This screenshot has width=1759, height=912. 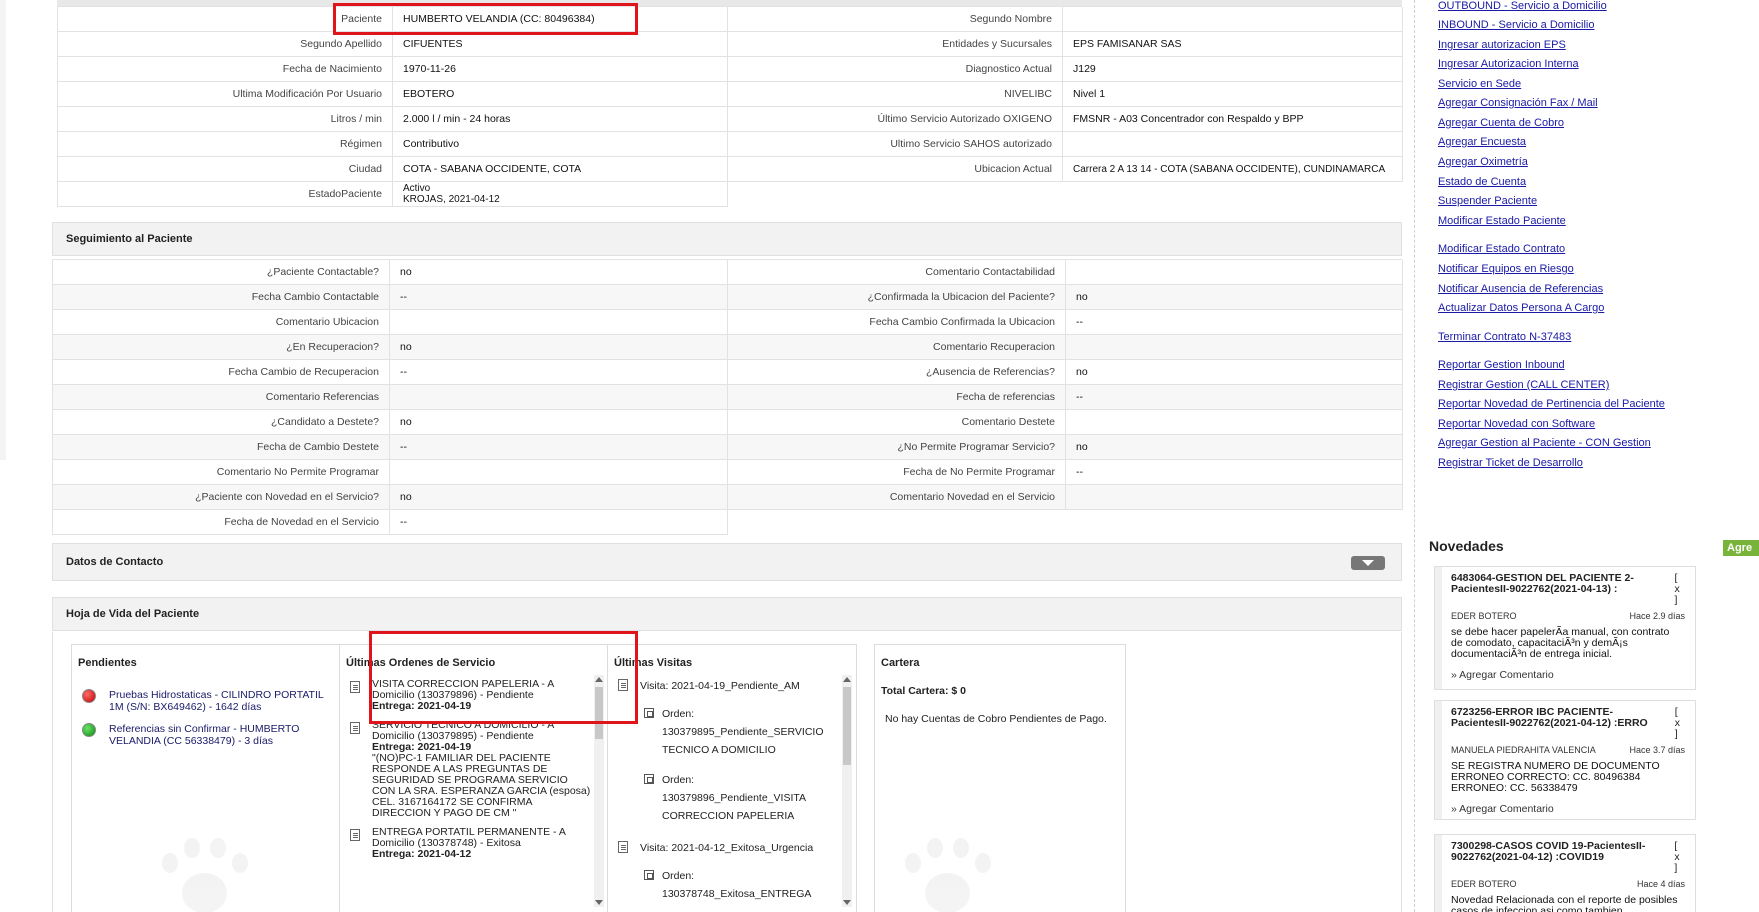 I want to click on paw-watermark-icon, so click(x=945, y=872).